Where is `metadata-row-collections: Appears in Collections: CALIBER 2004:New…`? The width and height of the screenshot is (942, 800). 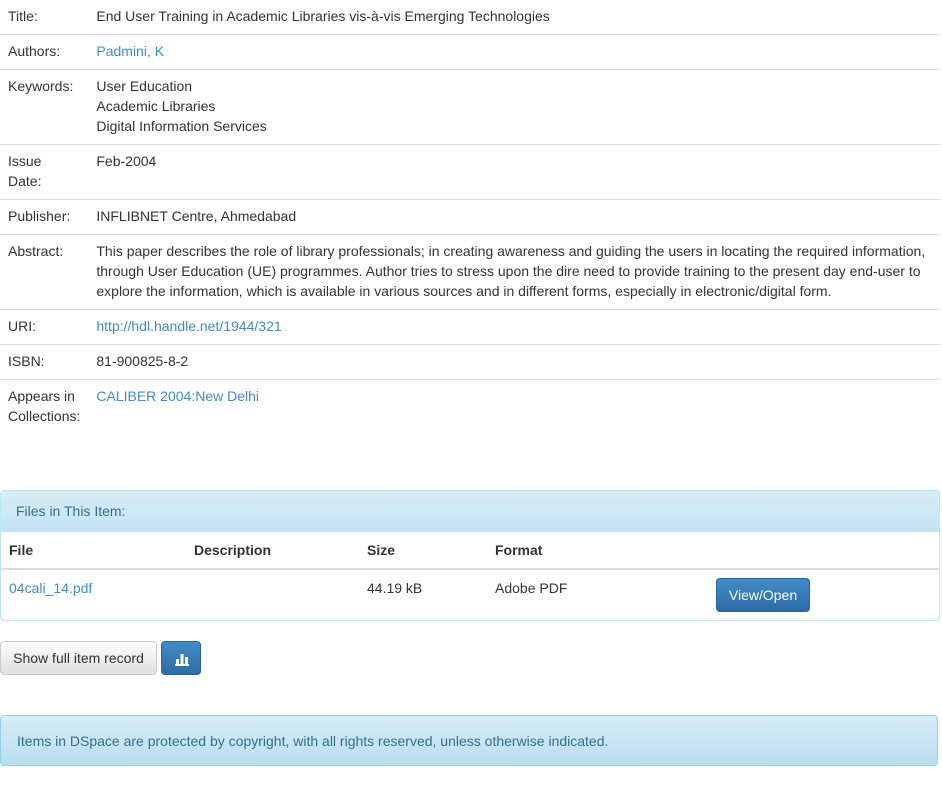 metadata-row-collections: Appears in Collections: CALIBER 2004:New… is located at coordinates (470, 406).